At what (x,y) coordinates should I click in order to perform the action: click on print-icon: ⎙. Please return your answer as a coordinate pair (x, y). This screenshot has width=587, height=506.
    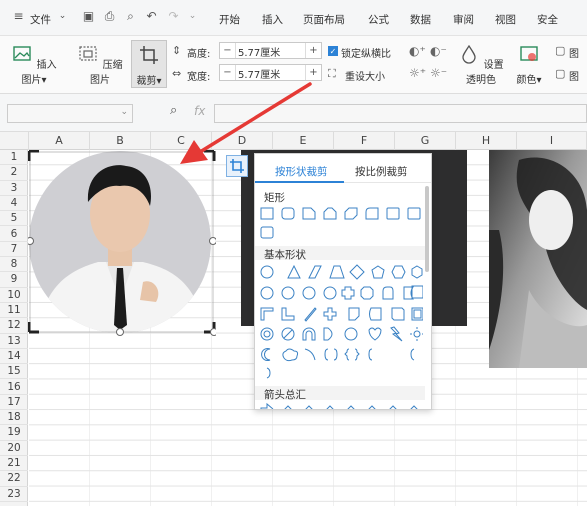
    Looking at the image, I should click on (109, 16).